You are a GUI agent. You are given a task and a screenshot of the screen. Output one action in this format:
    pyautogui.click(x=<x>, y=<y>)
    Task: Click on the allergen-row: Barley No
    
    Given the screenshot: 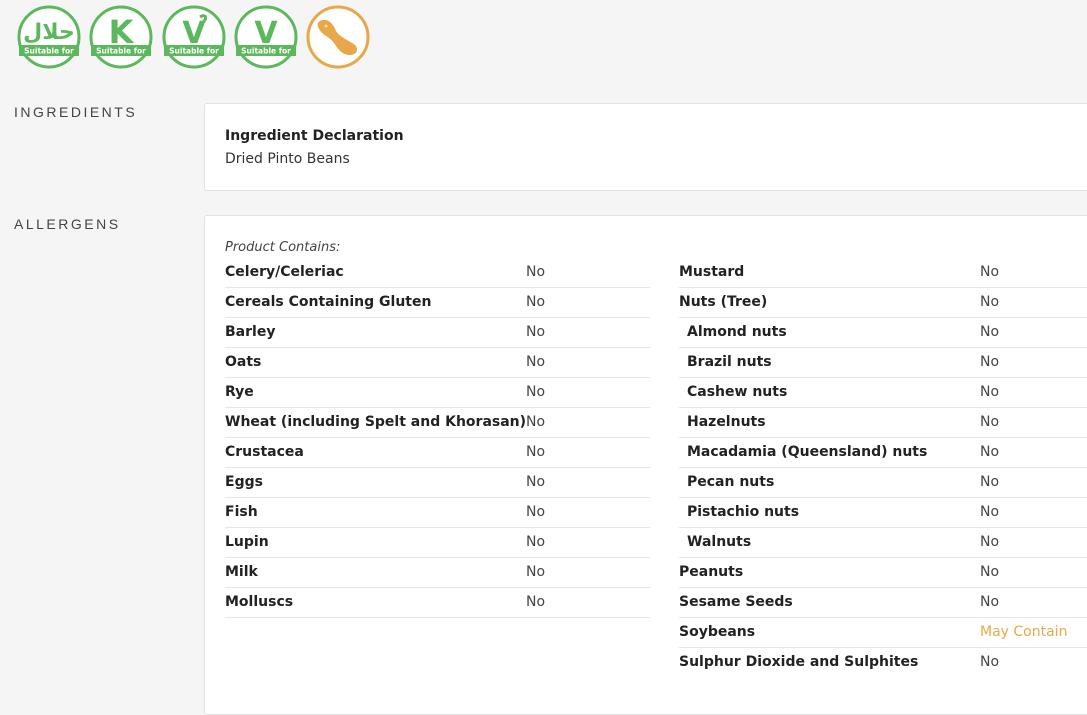 What is the action you would take?
    pyautogui.click(x=437, y=333)
    